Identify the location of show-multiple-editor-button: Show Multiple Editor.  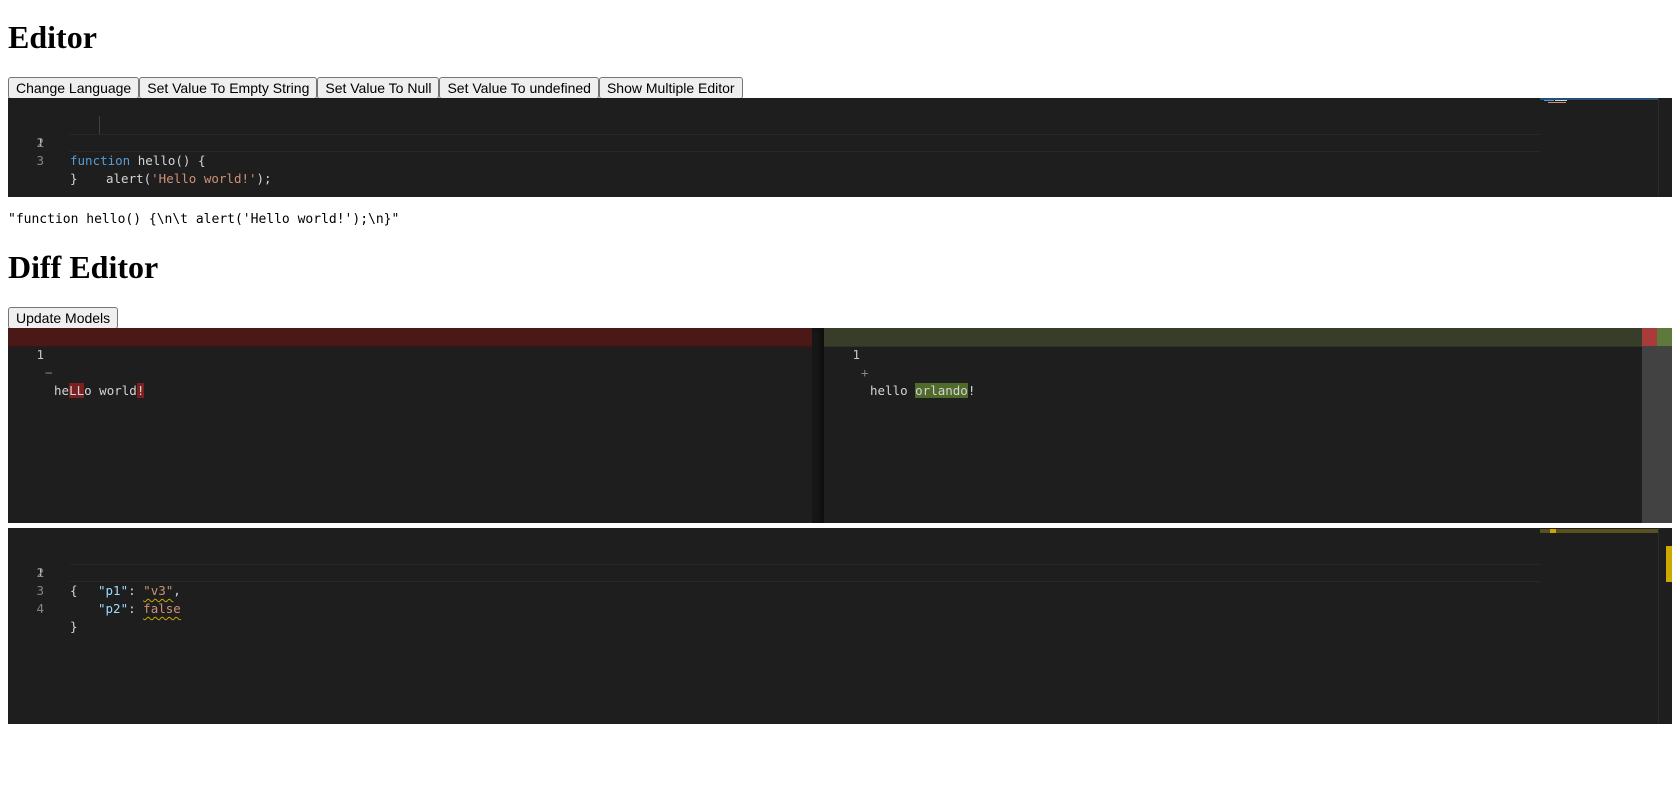
(670, 88).